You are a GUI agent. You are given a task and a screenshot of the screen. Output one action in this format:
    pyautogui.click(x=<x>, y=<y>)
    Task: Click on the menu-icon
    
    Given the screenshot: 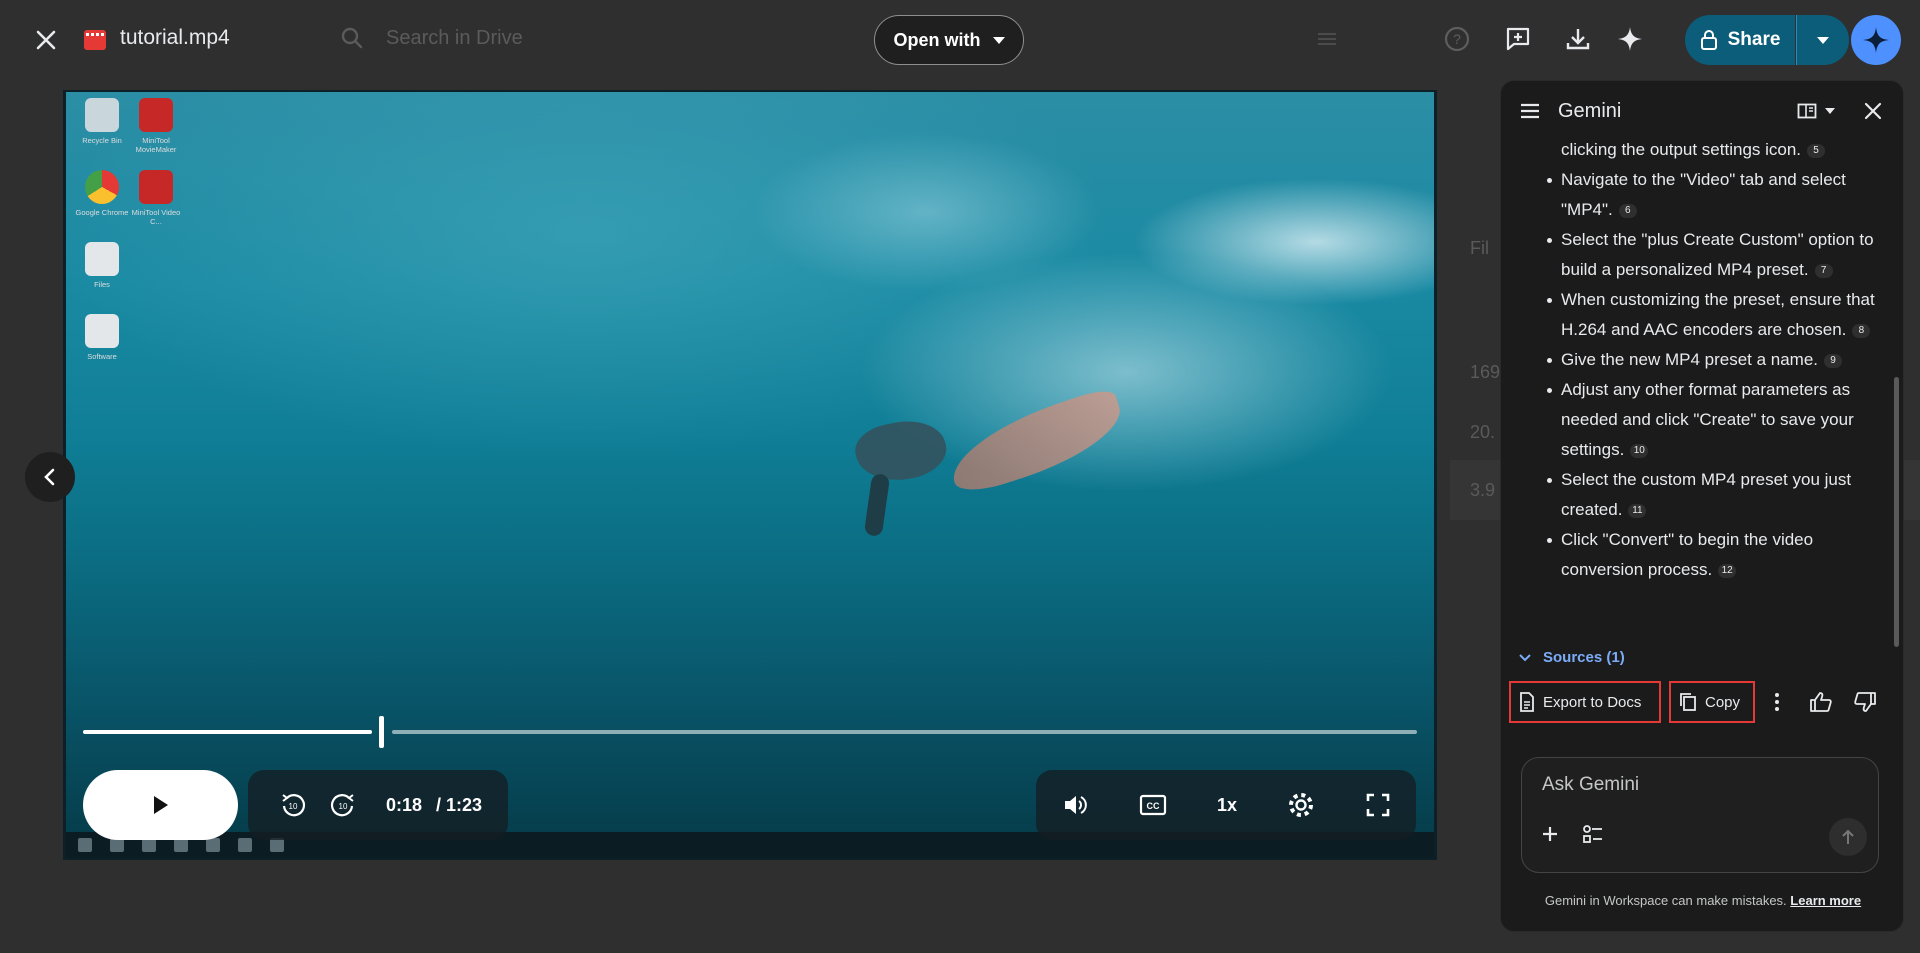 What is the action you would take?
    pyautogui.click(x=1530, y=111)
    